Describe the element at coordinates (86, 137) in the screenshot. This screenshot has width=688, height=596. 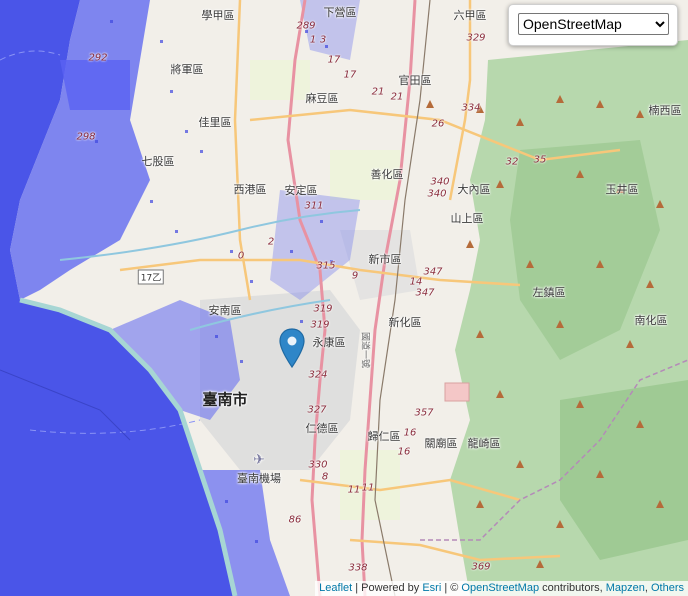
I see `road-298: 298` at that location.